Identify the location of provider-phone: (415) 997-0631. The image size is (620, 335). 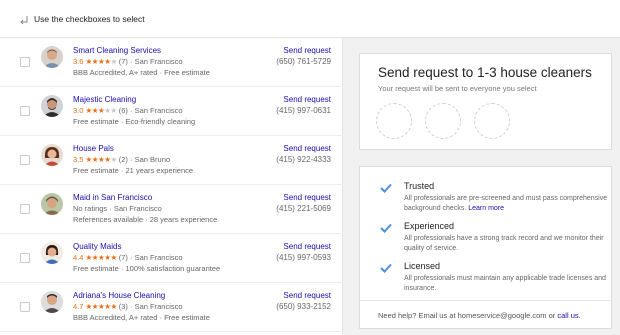
(303, 110).